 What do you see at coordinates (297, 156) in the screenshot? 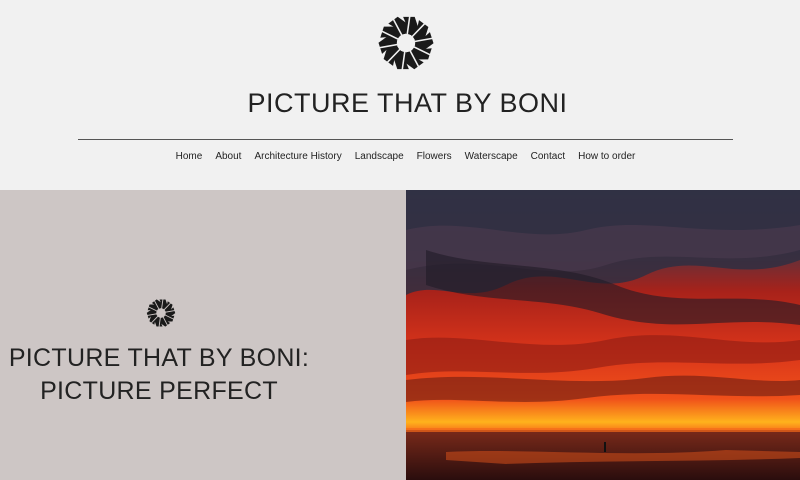
I see `nav-item-architecture-history: Architecture History` at bounding box center [297, 156].